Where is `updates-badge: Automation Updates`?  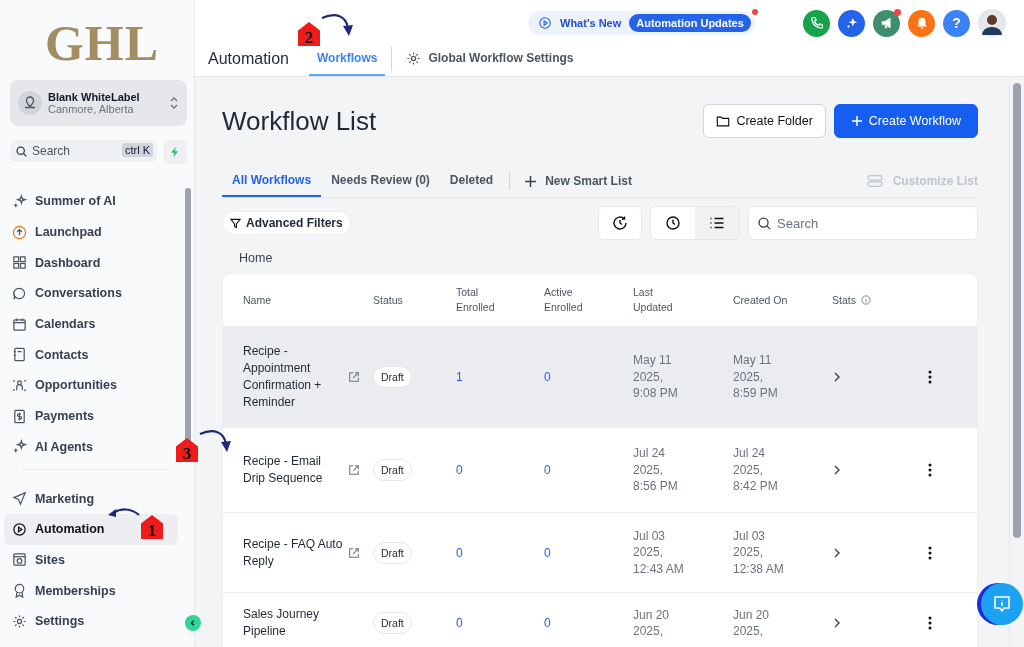
updates-badge: Automation Updates is located at coordinates (690, 23).